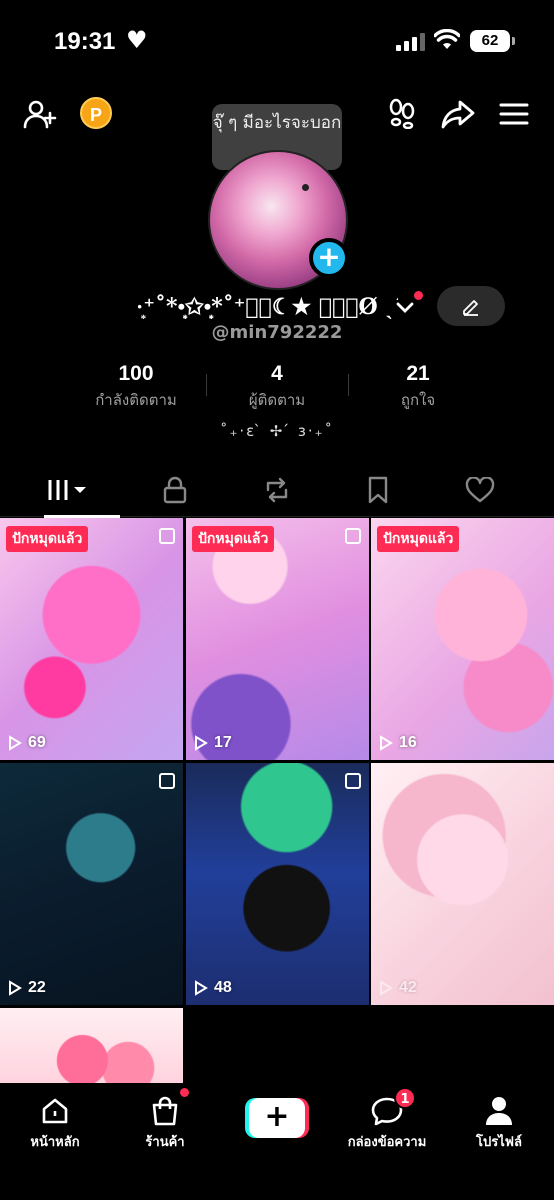  I want to click on videos-tab, so click(69, 490).